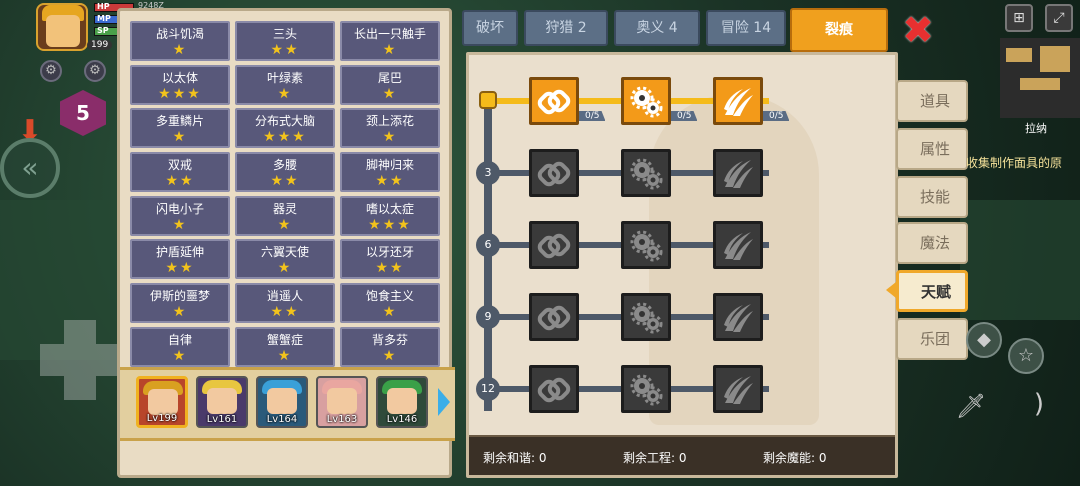  What do you see at coordinates (162, 402) in the screenshot?
I see `hero-portrait: Lv199` at bounding box center [162, 402].